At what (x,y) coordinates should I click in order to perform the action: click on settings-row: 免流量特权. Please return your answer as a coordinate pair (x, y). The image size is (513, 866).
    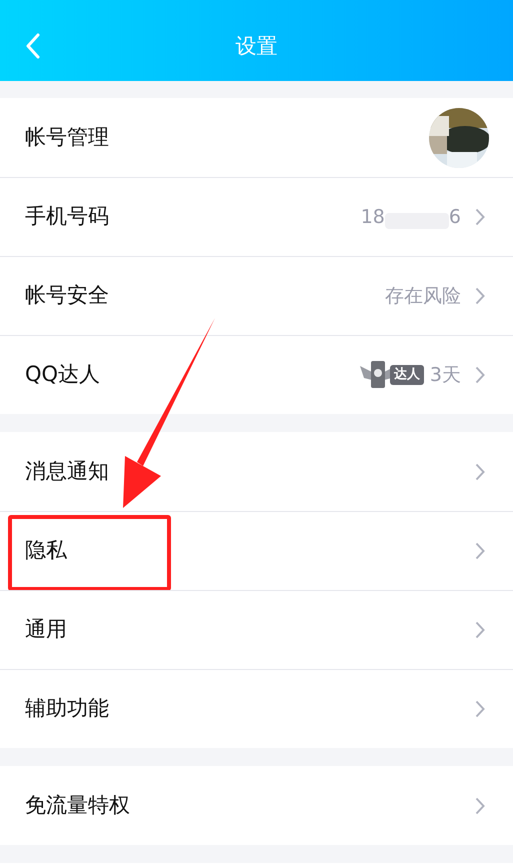
    Looking at the image, I should click on (256, 805).